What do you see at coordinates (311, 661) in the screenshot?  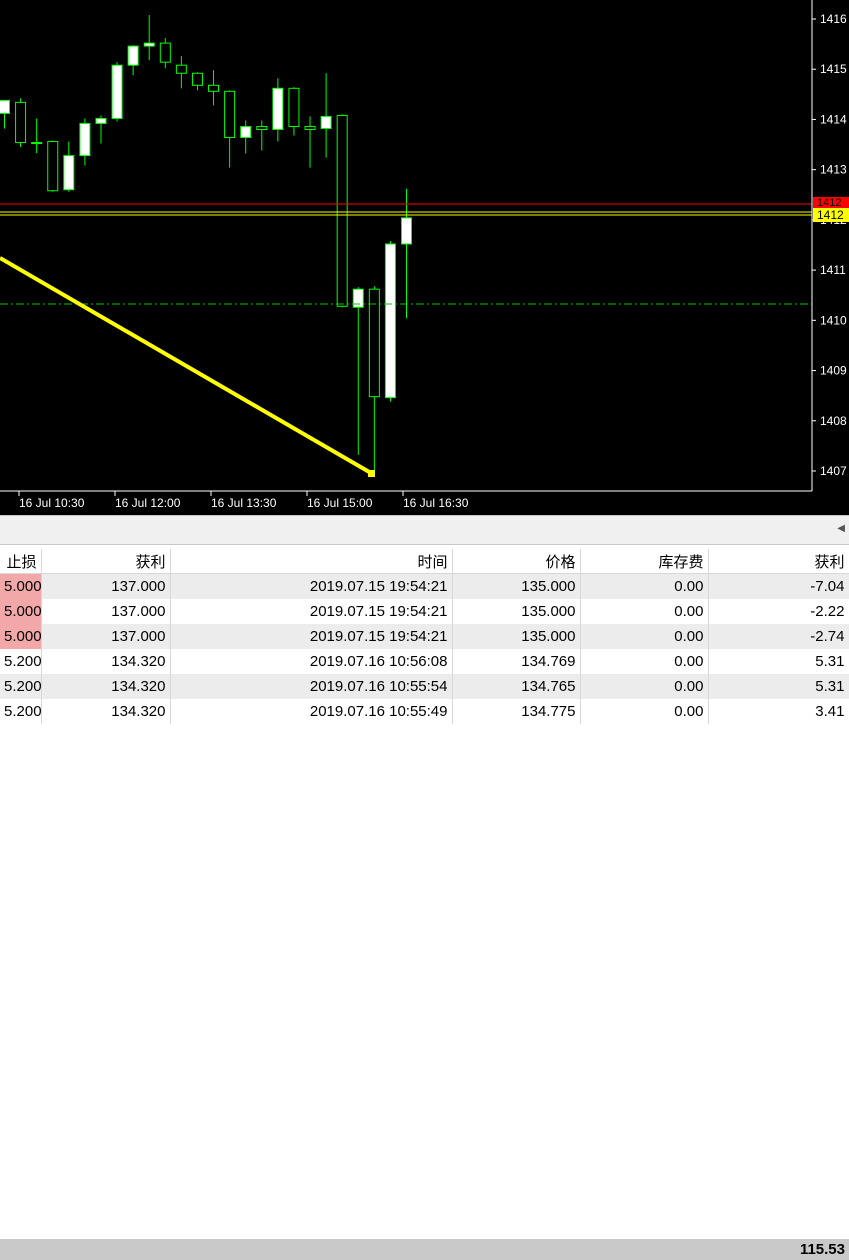 I see `cell-time: 2019.07.16 10:56:08` at bounding box center [311, 661].